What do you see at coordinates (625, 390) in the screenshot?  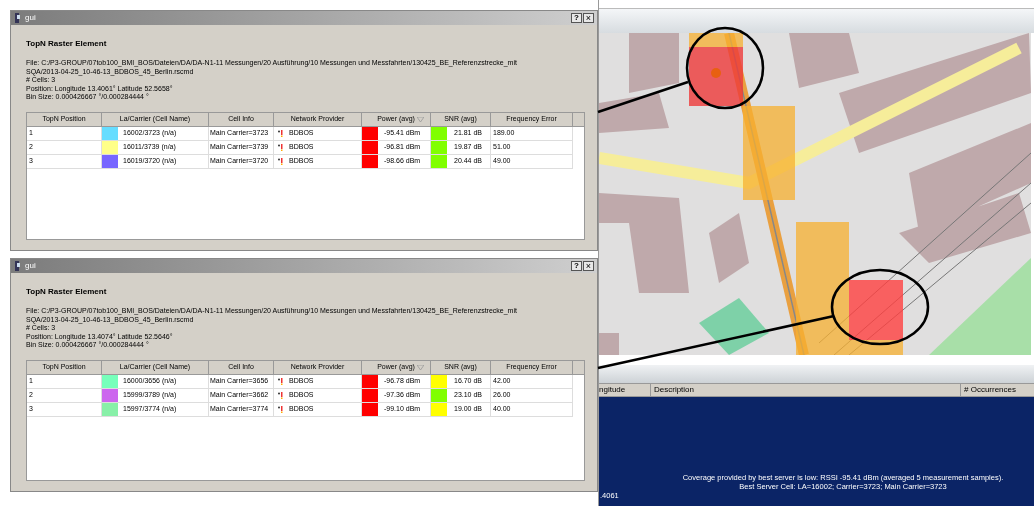 I see `column-header: ngitude` at bounding box center [625, 390].